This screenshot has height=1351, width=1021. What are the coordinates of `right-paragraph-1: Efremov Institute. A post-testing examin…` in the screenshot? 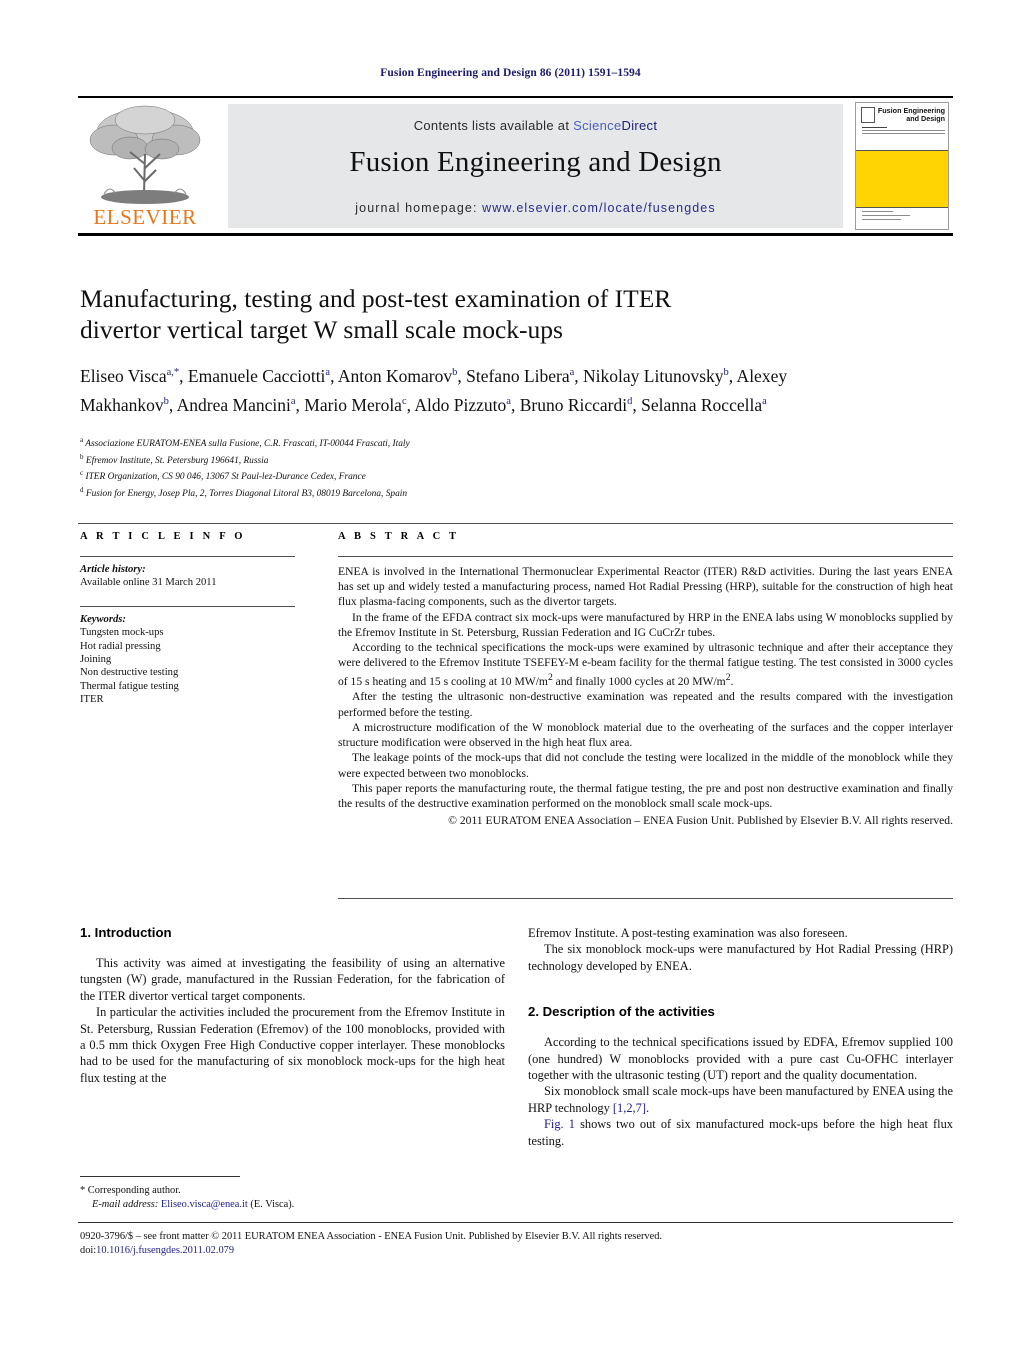 It's located at (688, 933).